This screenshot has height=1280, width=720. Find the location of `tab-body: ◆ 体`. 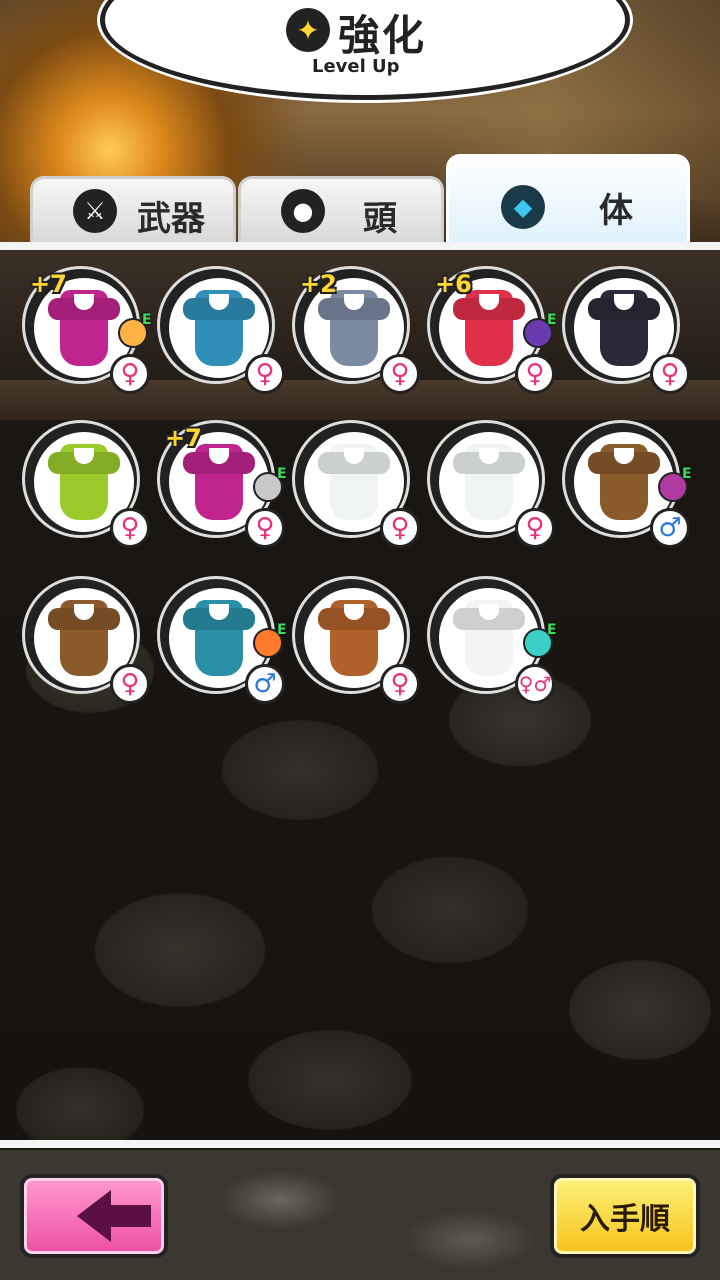

tab-body: ◆ 体 is located at coordinates (568, 198).